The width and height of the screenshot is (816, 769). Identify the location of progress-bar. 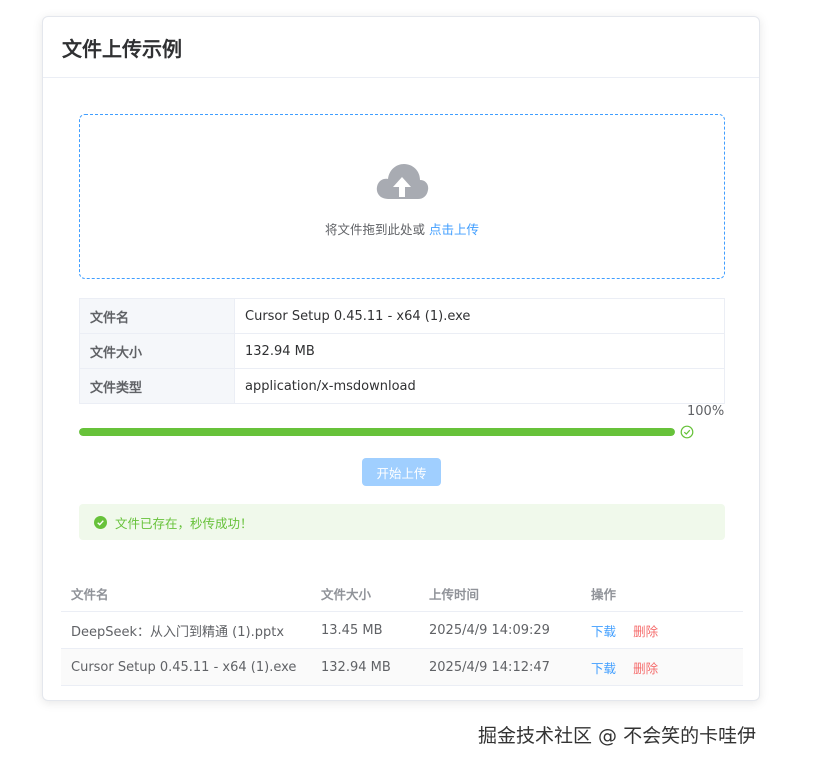
(377, 432).